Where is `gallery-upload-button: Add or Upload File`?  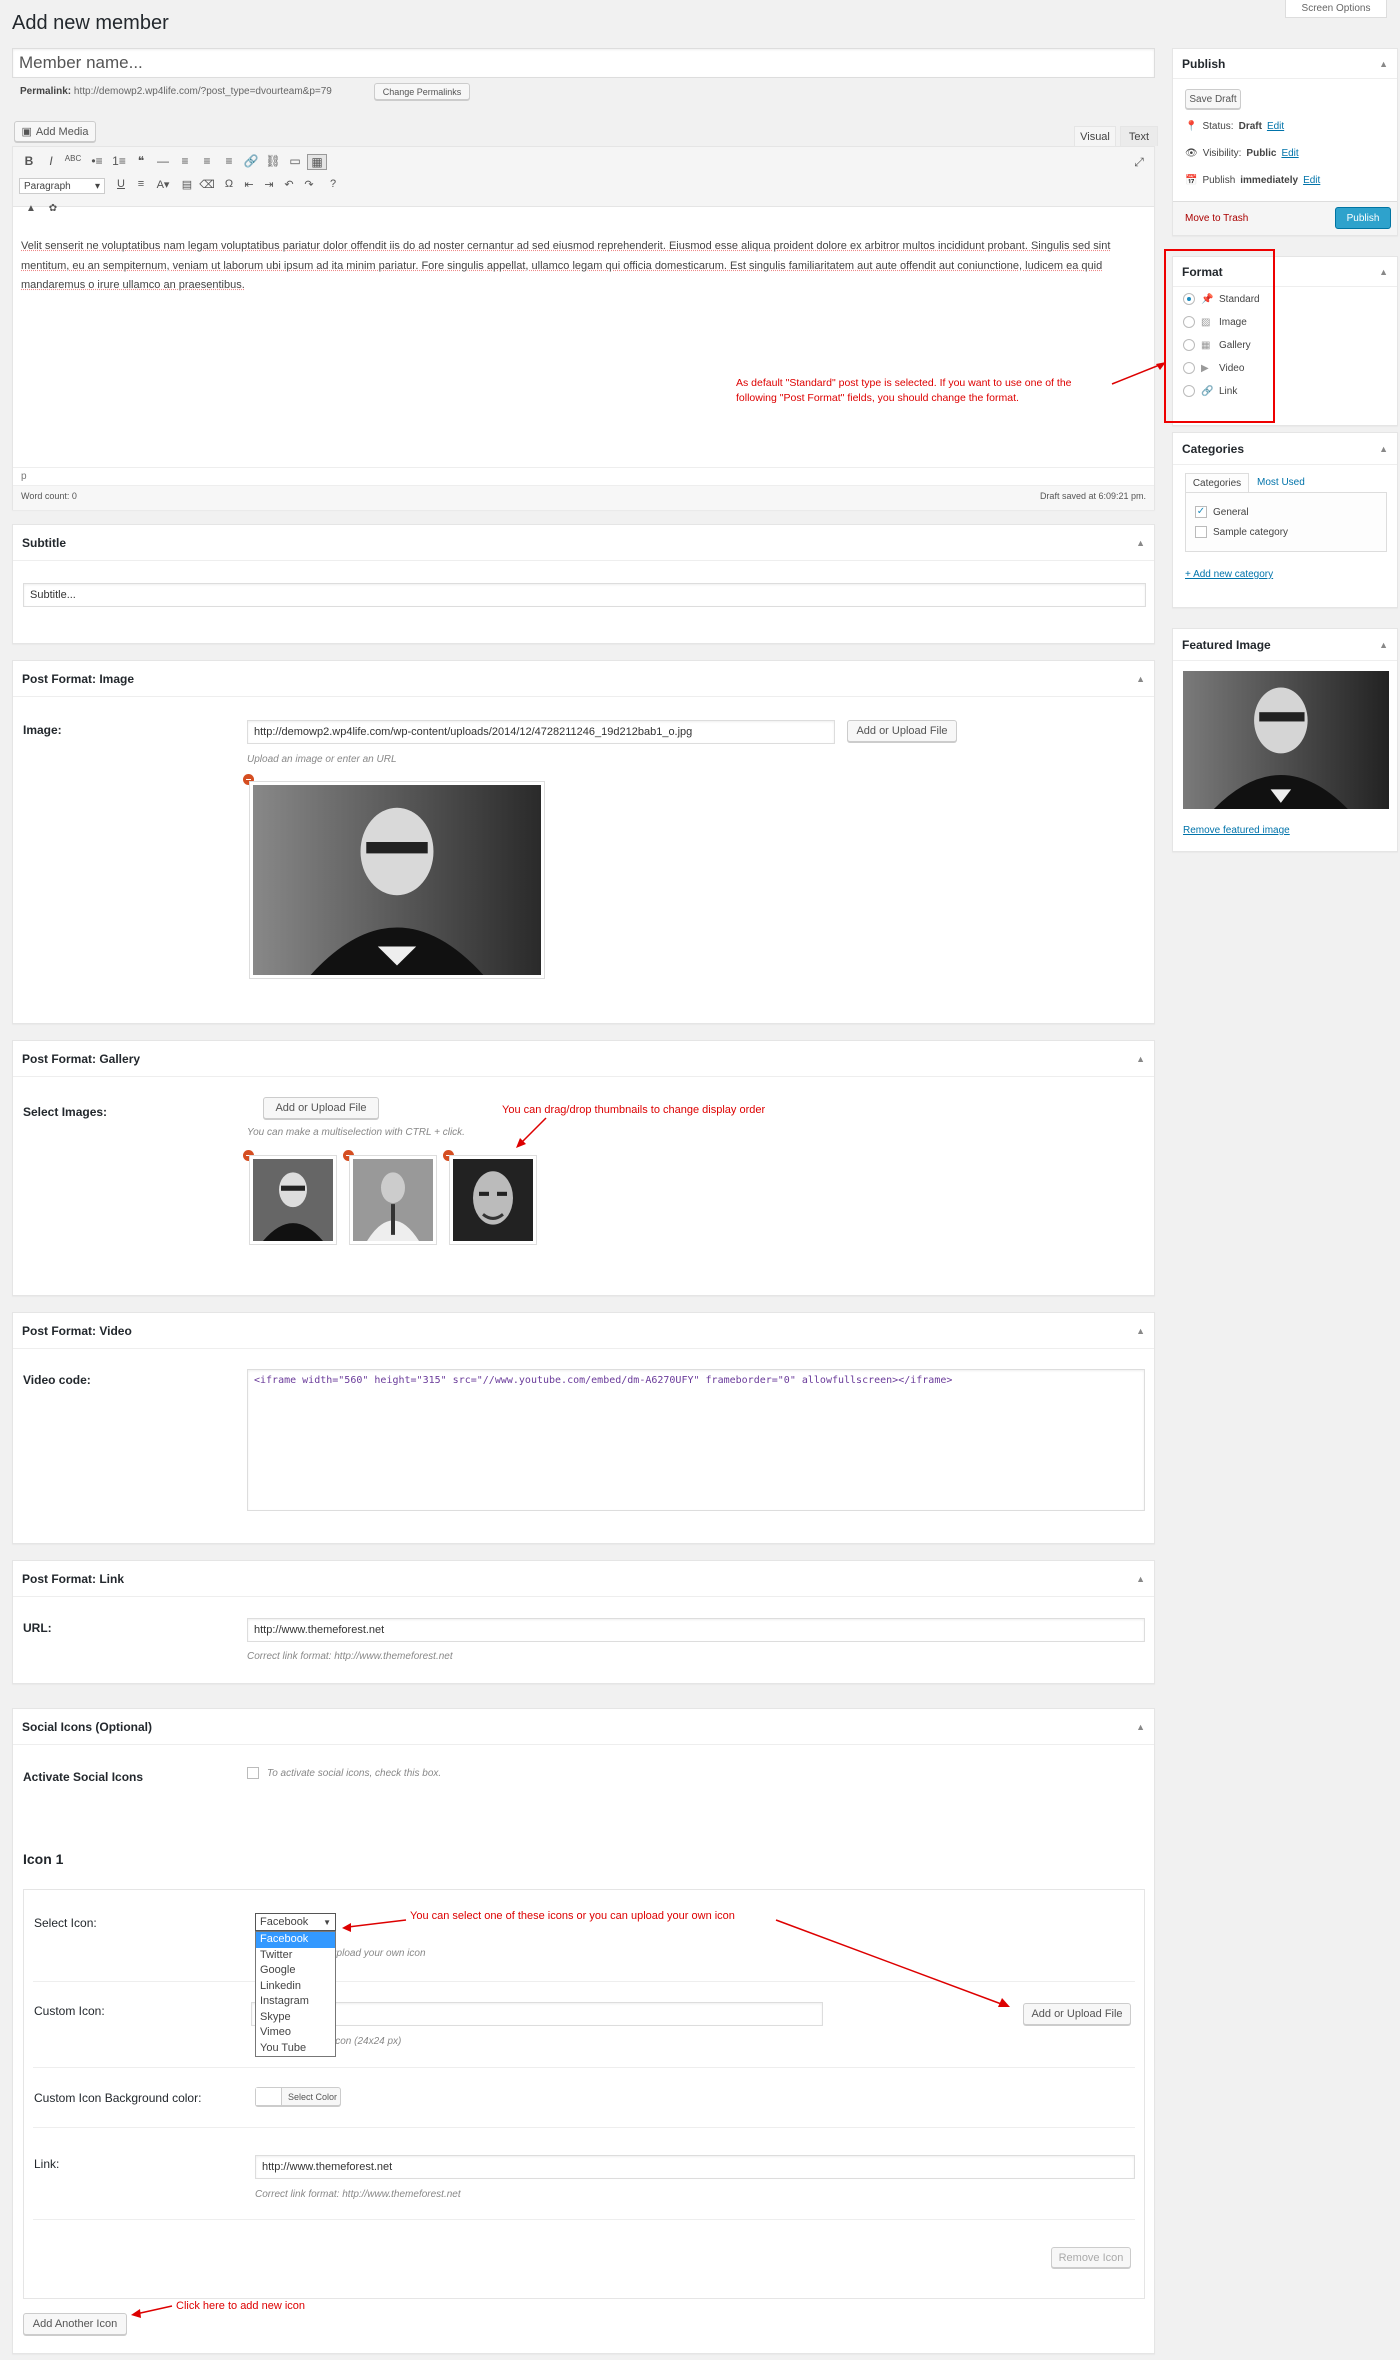
gallery-upload-button: Add or Upload File is located at coordinates (321, 1108).